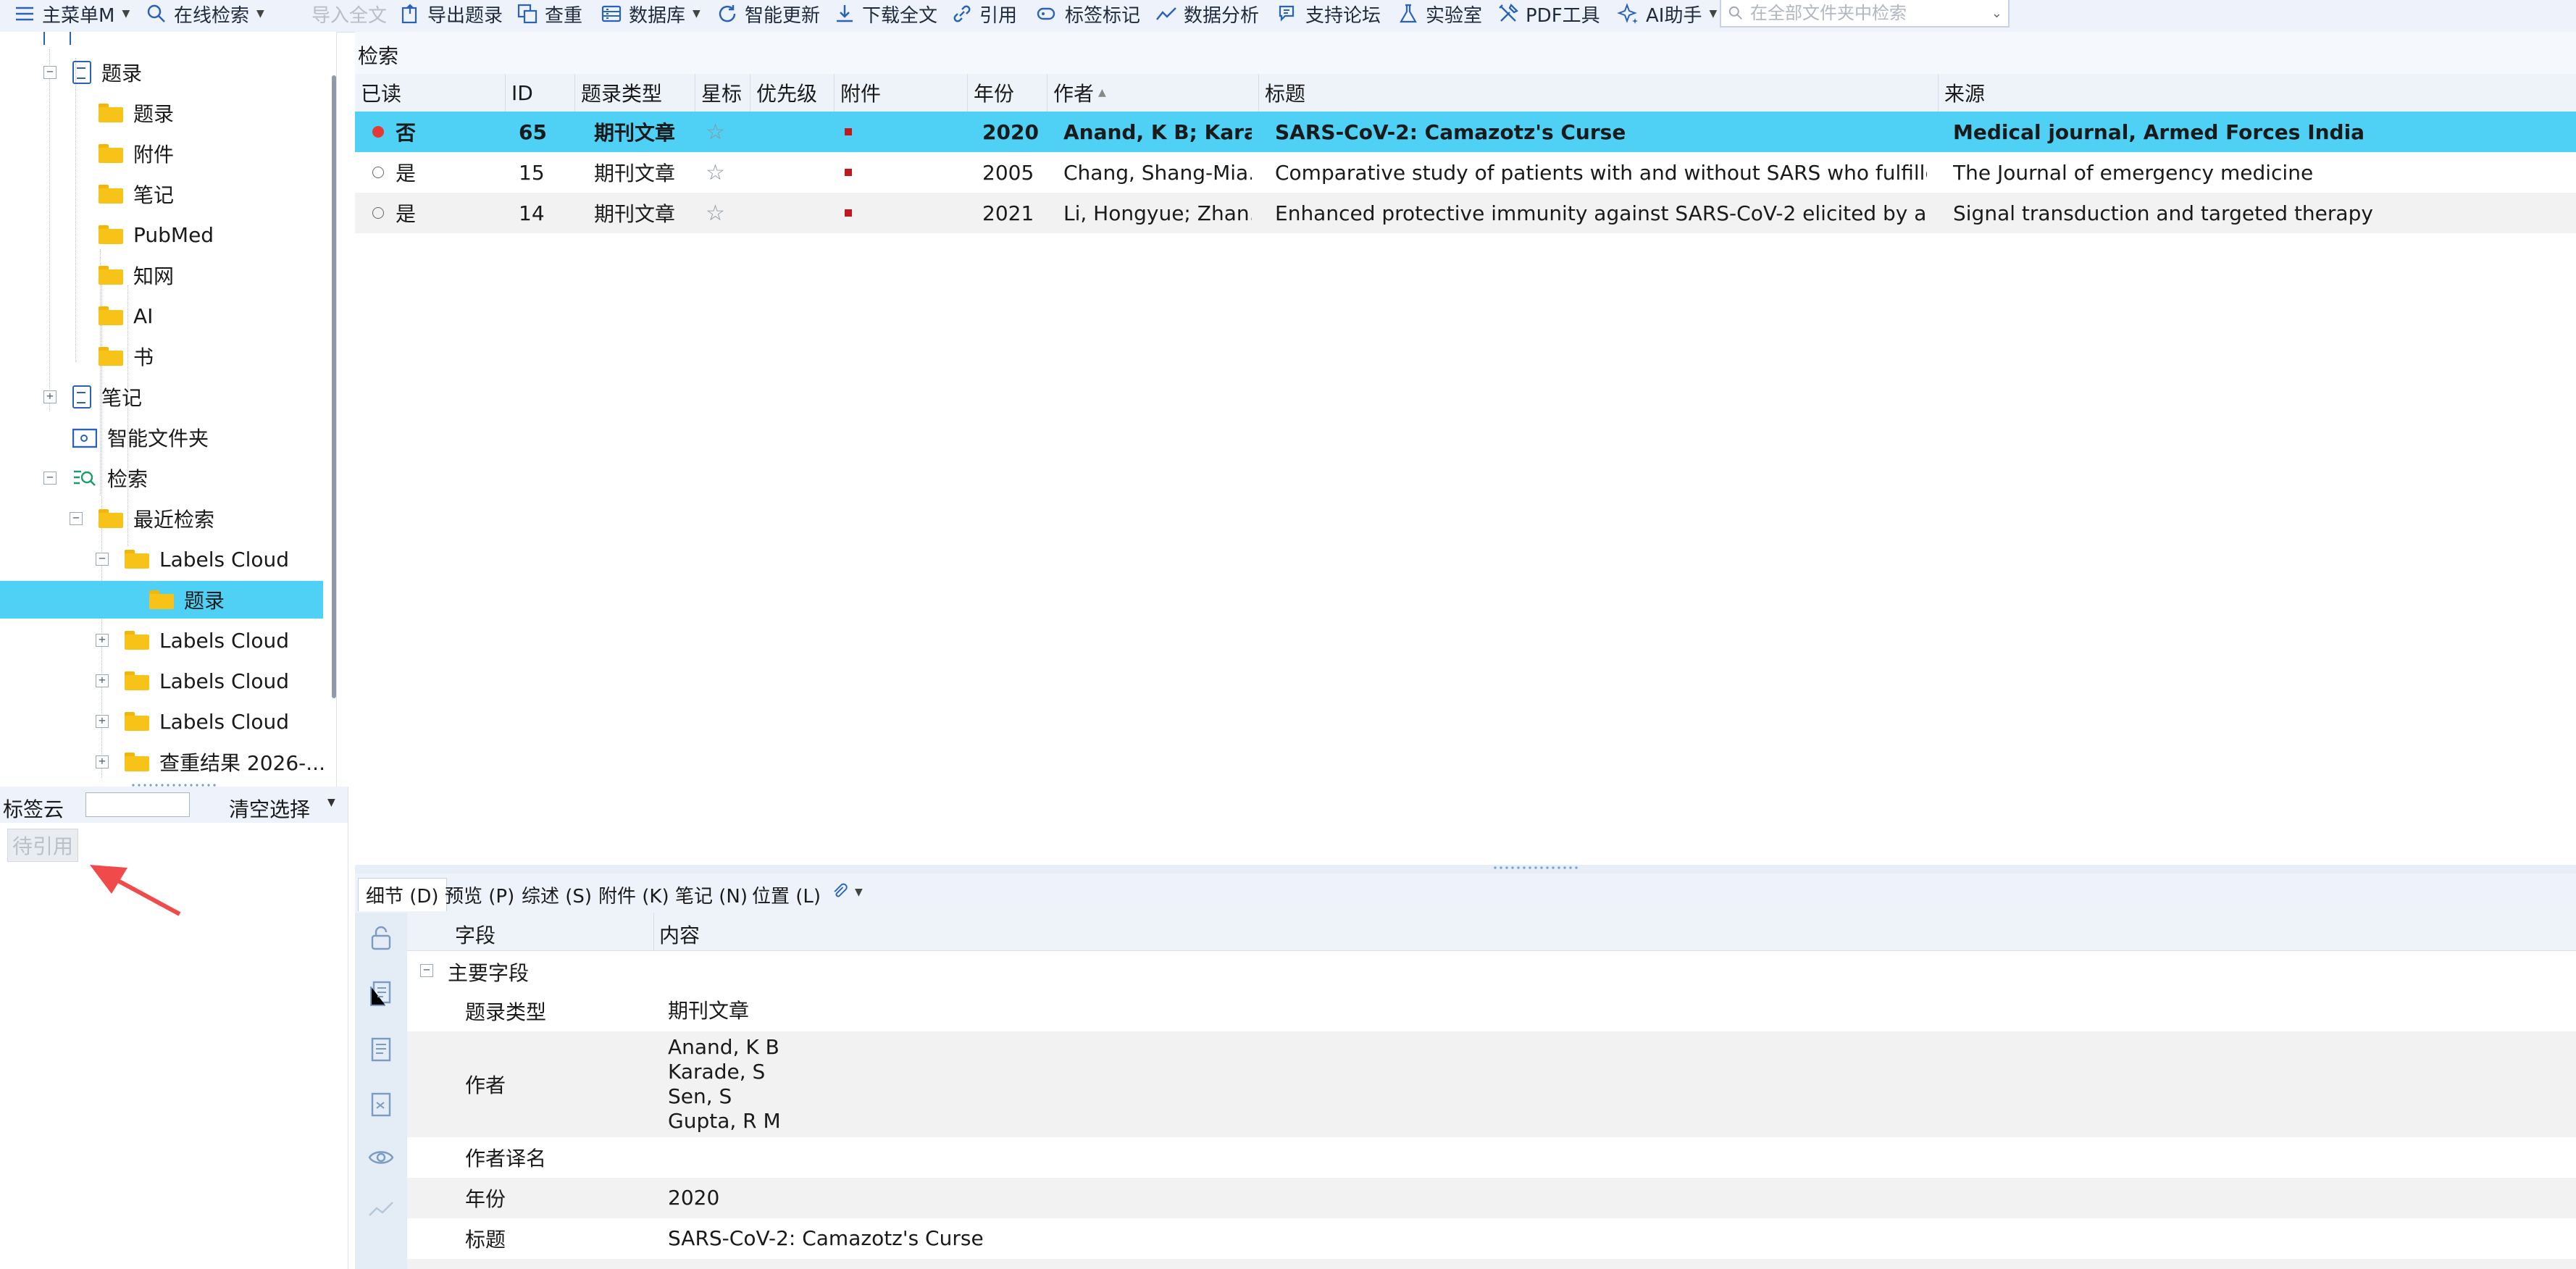 The width and height of the screenshot is (2576, 1269). What do you see at coordinates (381, 1048) in the screenshot?
I see `document-icon` at bounding box center [381, 1048].